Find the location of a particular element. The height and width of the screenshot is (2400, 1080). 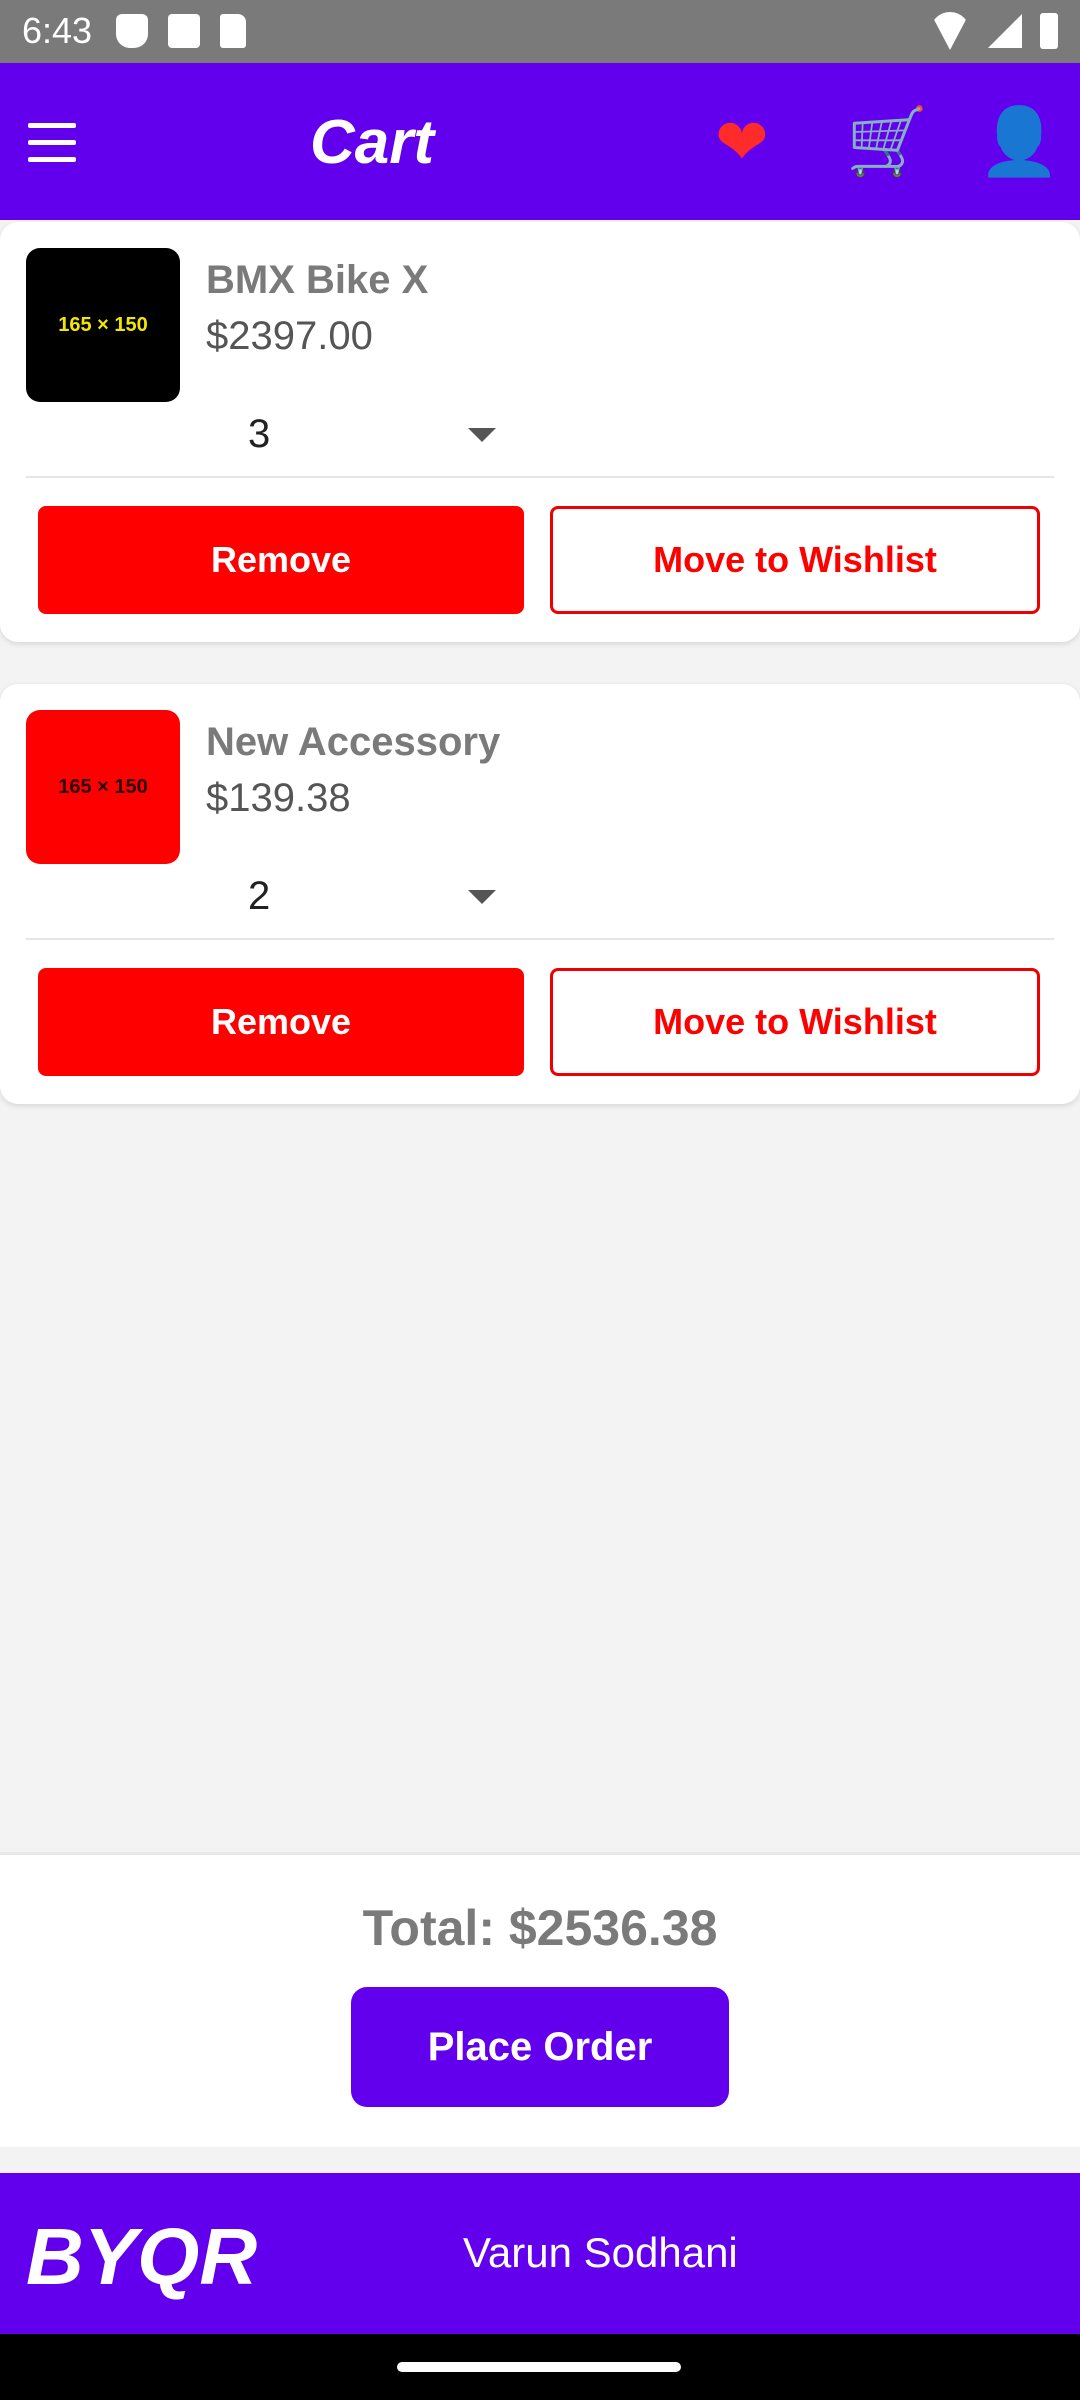

notification-icons is located at coordinates (181, 31).